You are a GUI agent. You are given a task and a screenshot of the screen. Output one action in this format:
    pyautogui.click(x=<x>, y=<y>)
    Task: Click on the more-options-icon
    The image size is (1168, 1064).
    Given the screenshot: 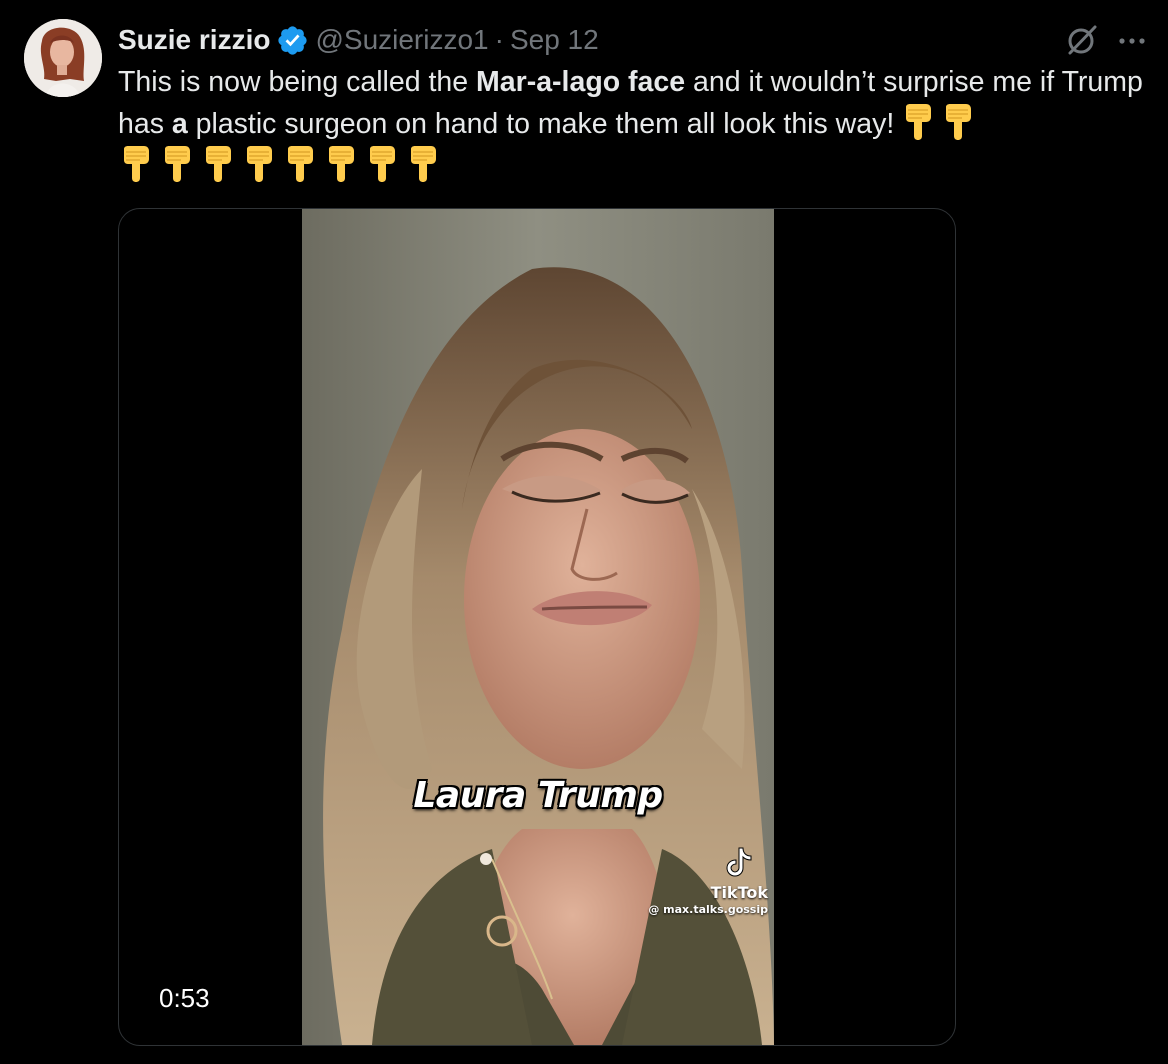 What is the action you would take?
    pyautogui.click(x=1132, y=40)
    